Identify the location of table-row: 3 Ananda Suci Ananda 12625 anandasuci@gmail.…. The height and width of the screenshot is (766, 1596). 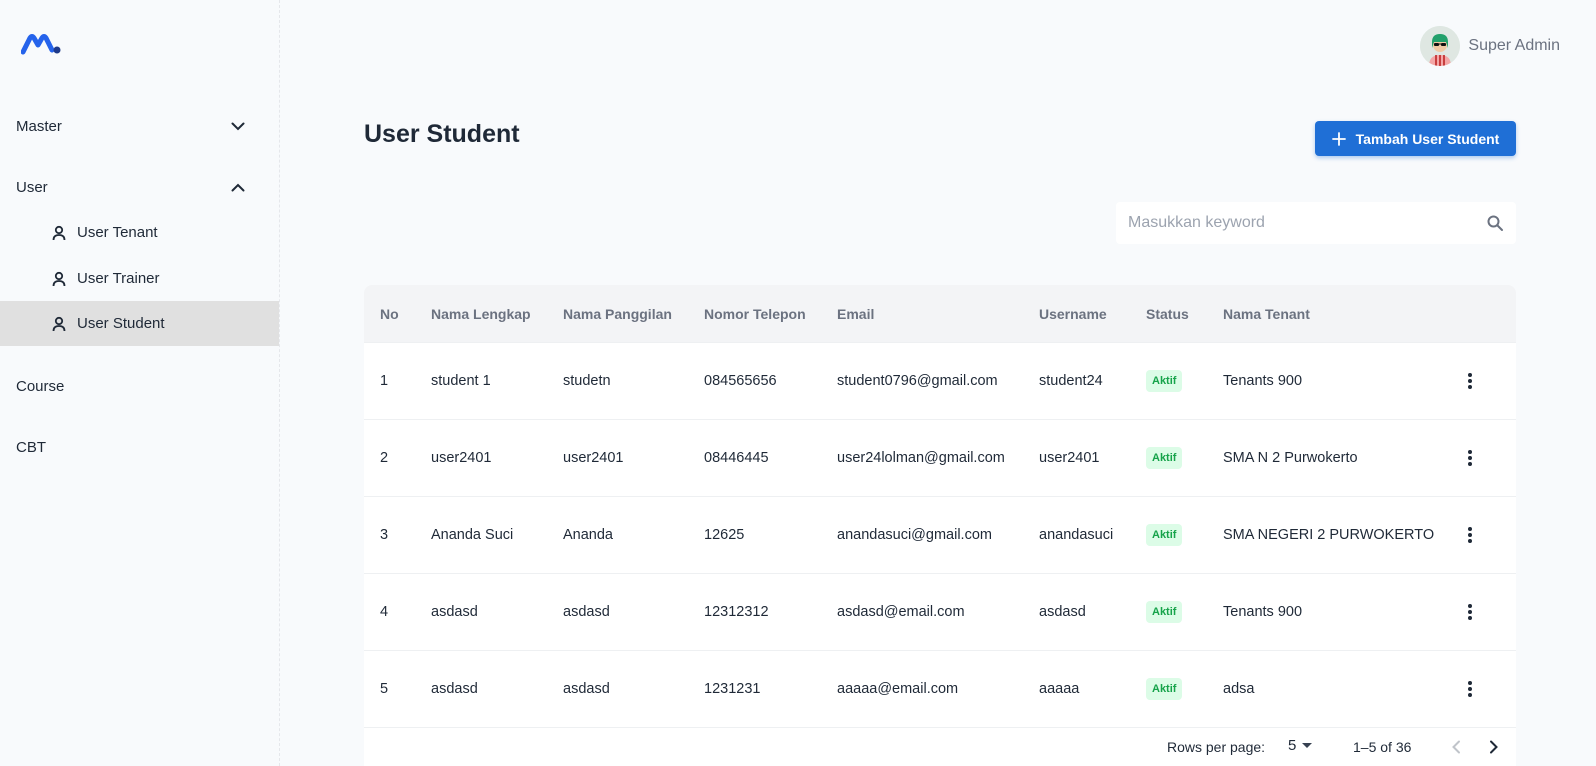
(940, 534).